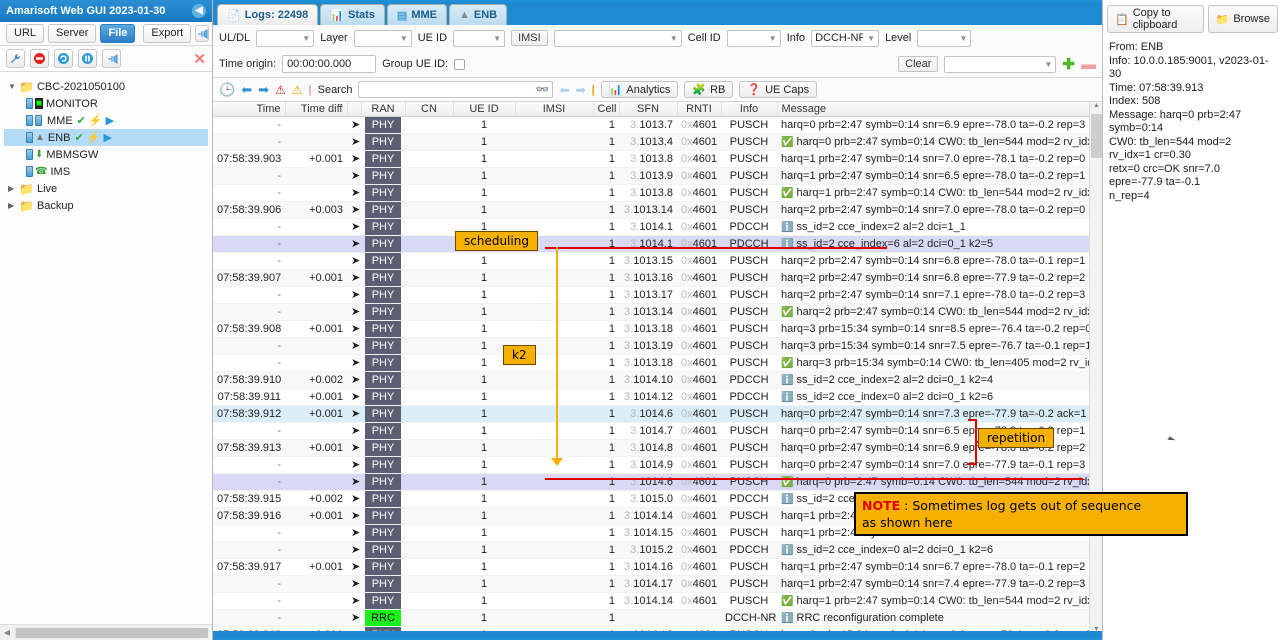 The height and width of the screenshot is (640, 1282). Describe the element at coordinates (1155, 19) in the screenshot. I see `copy-to-clipboard-button: 📋 Copy to clipboard` at that location.